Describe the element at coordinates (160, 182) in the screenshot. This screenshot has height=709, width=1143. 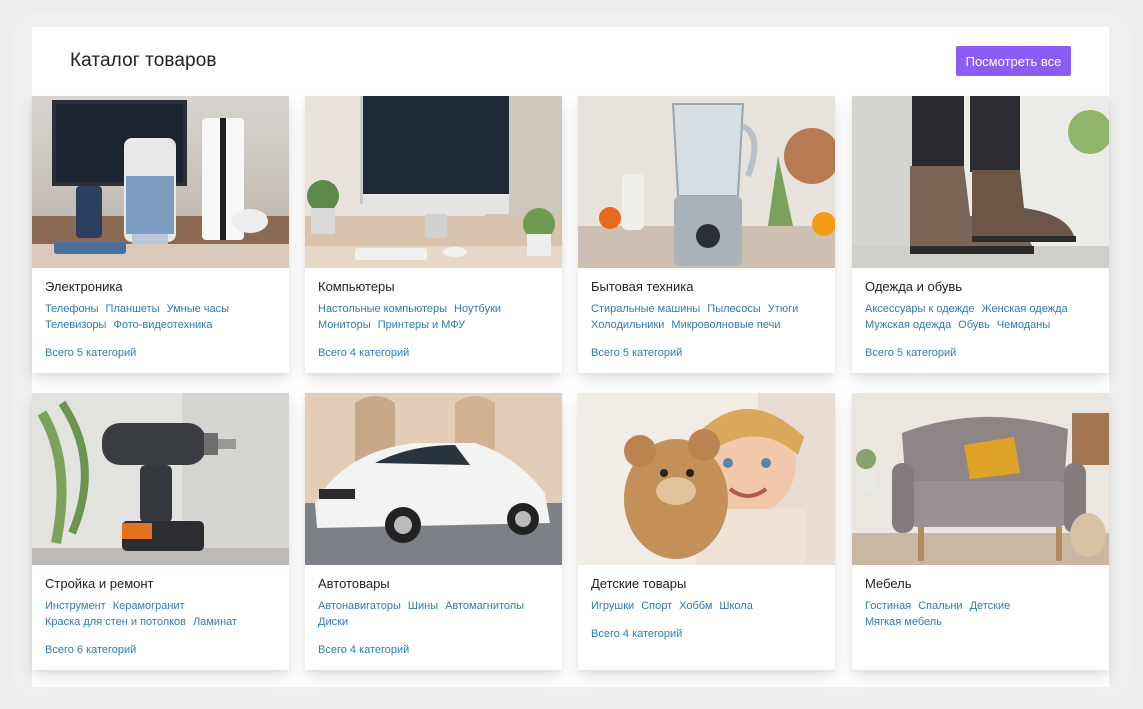
I see `electronics-photo` at that location.